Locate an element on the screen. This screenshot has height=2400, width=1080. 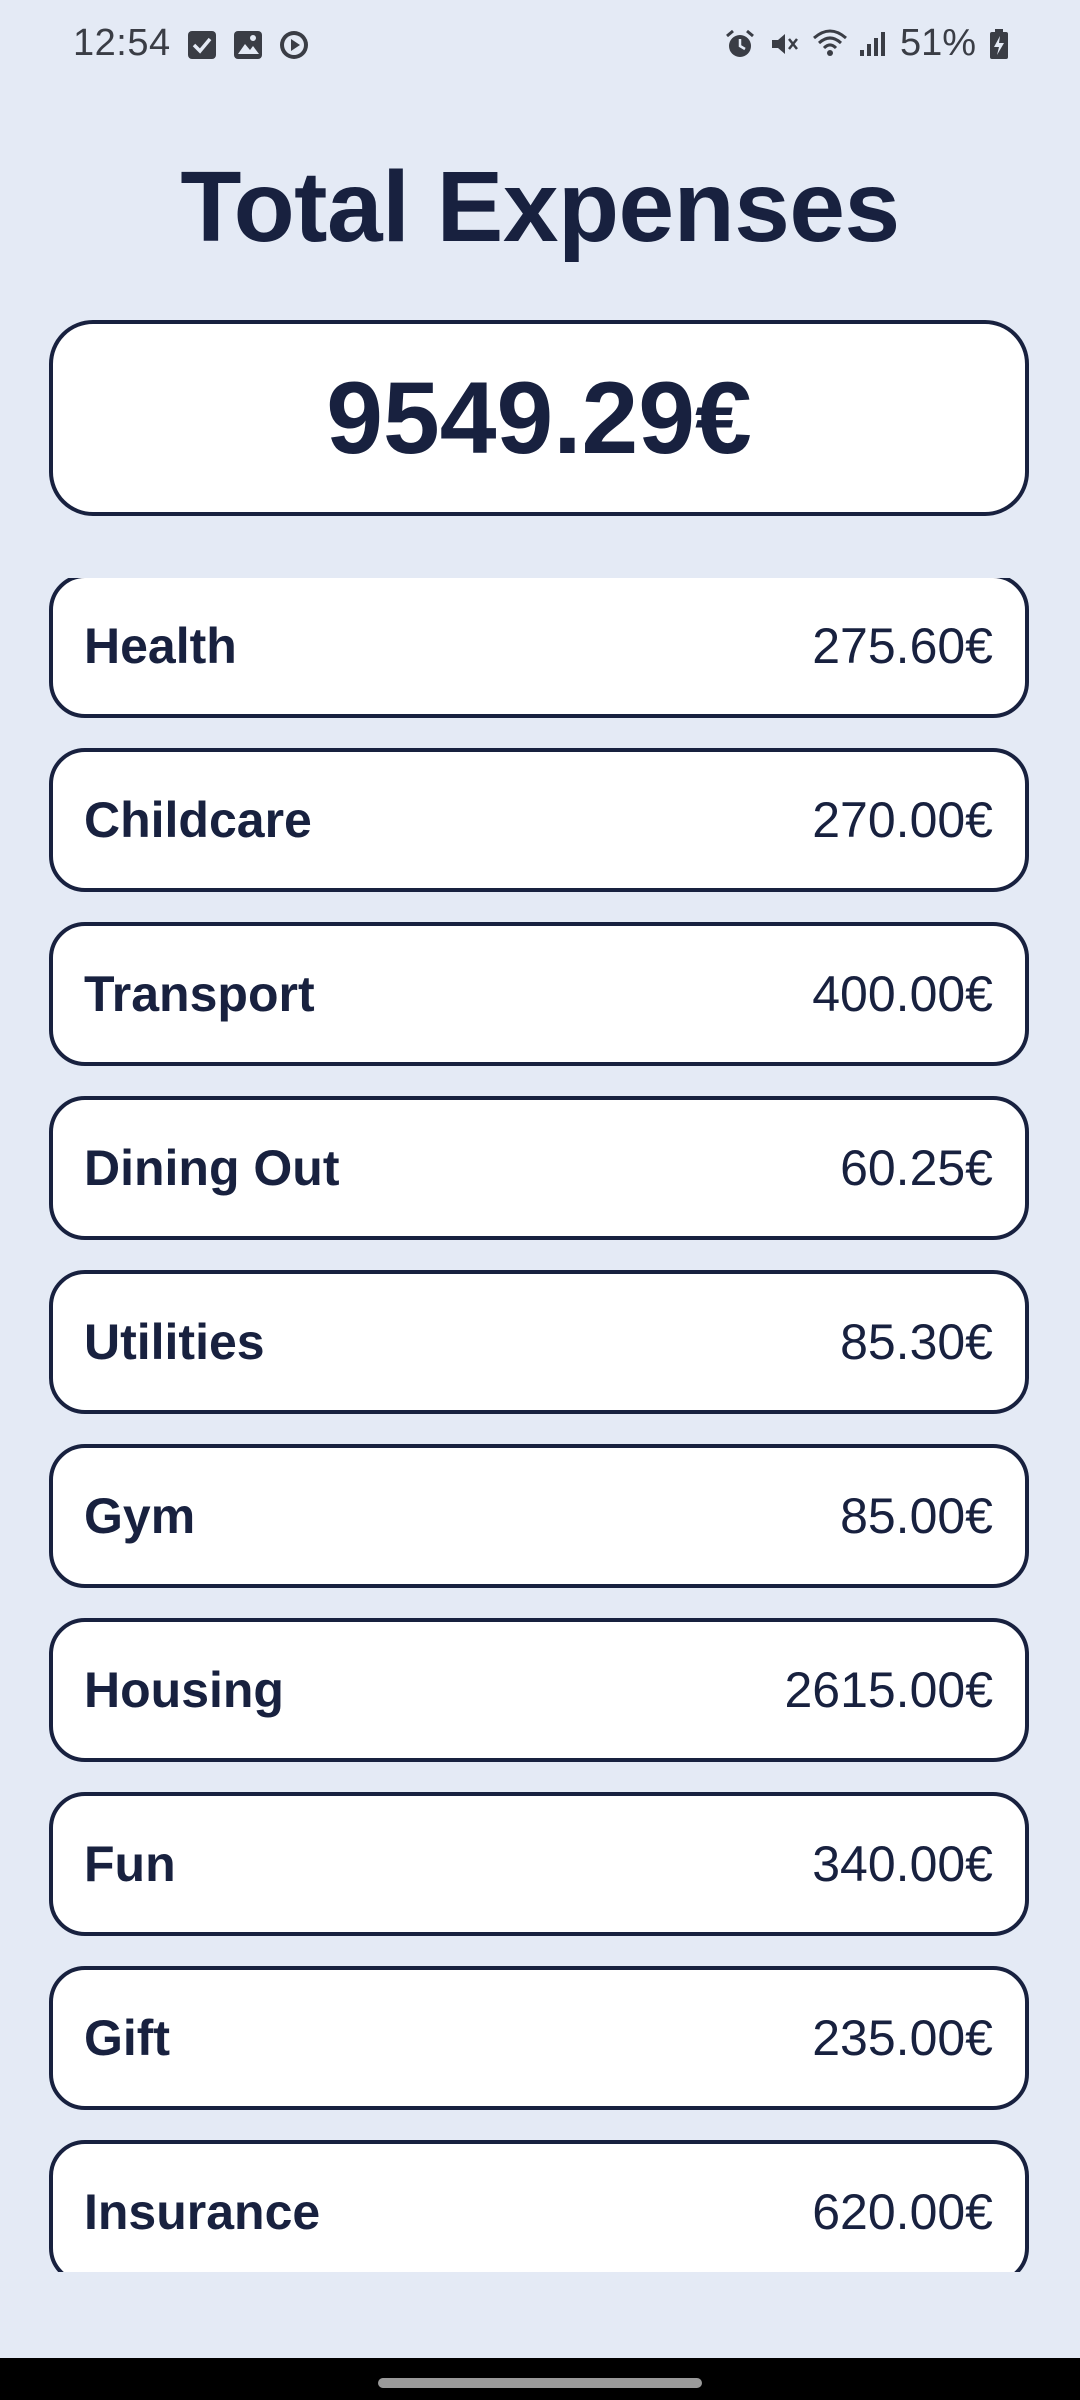
expense-amount: 85.30€ is located at coordinates (916, 1342).